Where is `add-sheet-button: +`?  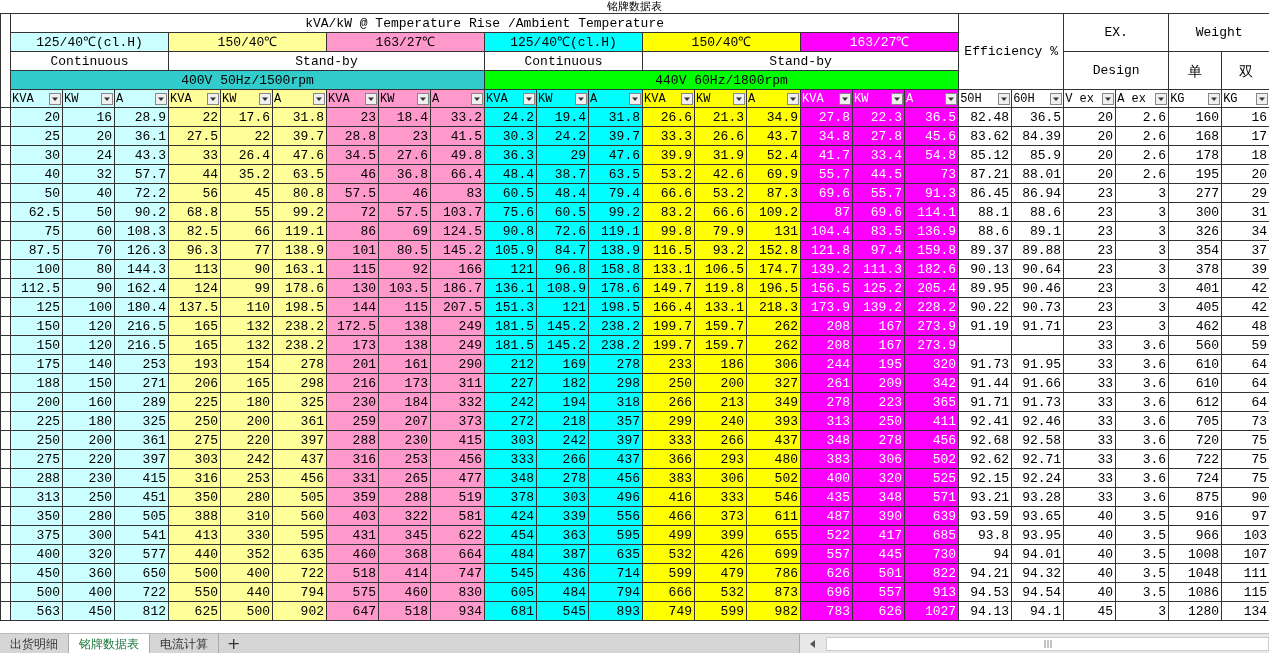 add-sheet-button: + is located at coordinates (234, 643).